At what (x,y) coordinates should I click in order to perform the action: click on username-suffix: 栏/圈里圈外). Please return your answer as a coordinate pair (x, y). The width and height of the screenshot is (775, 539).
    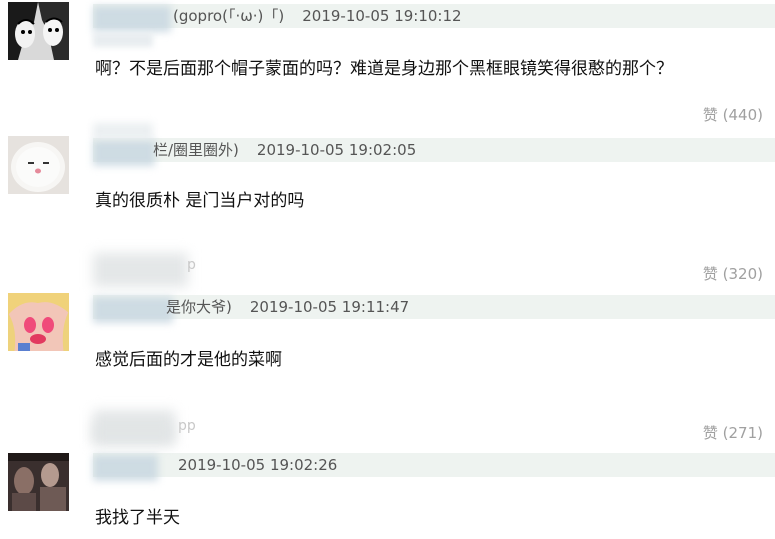
    Looking at the image, I should click on (196, 150).